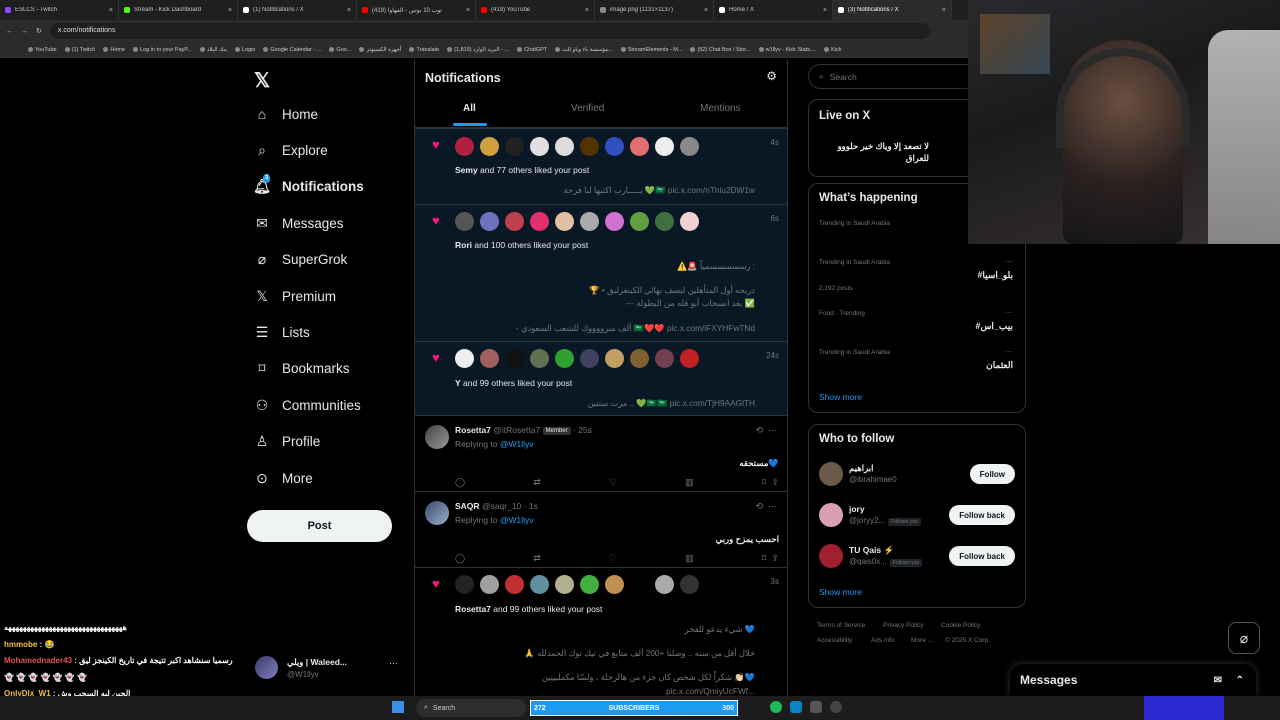 The image size is (1280, 720). I want to click on footer-link: Cookie Policy, so click(960, 625).